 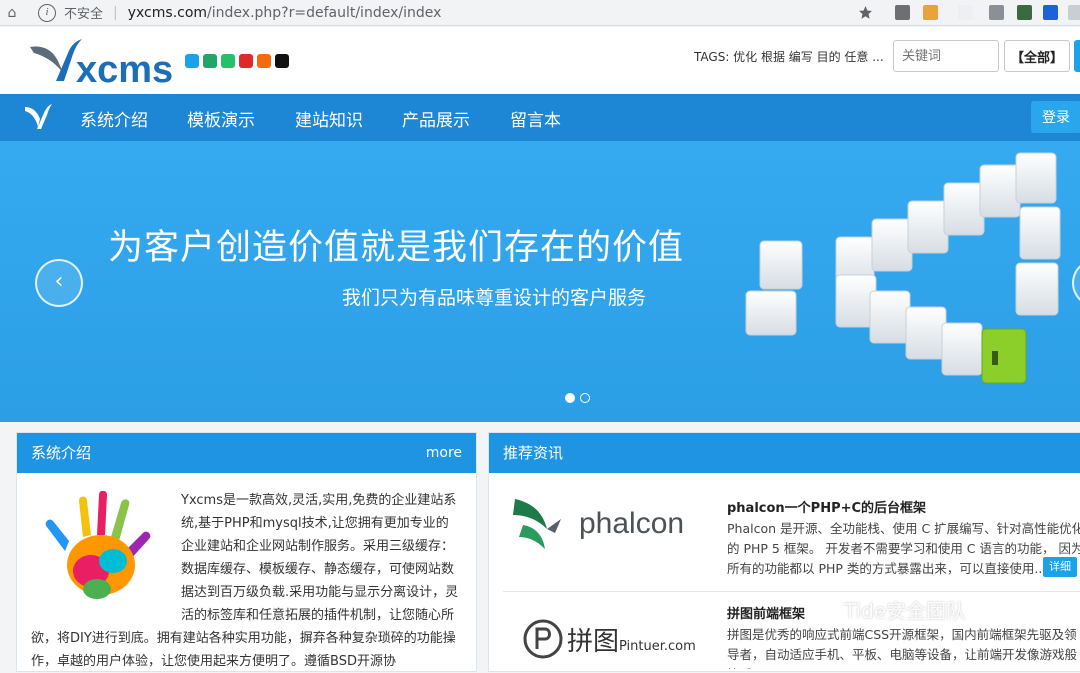 What do you see at coordinates (903, 268) in the screenshot?
I see `cubes-illustration` at bounding box center [903, 268].